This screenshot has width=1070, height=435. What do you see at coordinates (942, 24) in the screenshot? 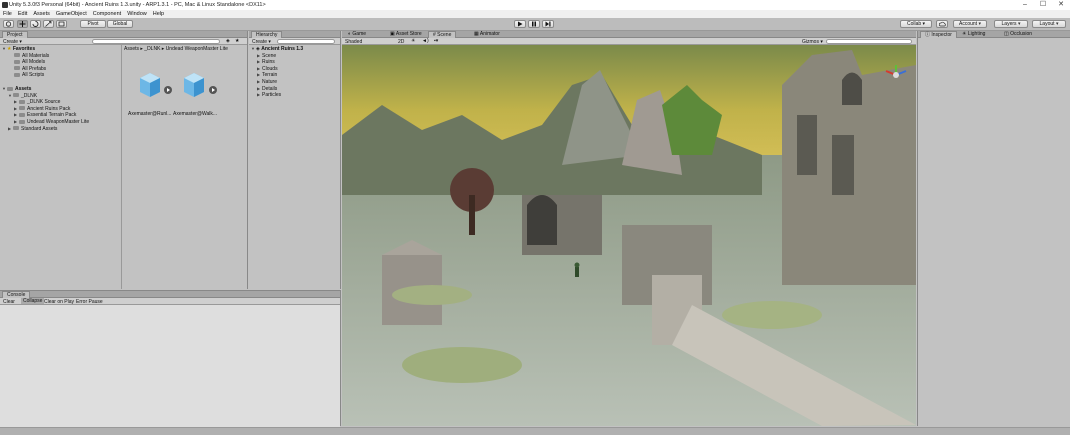
I see `cloud-button` at bounding box center [942, 24].